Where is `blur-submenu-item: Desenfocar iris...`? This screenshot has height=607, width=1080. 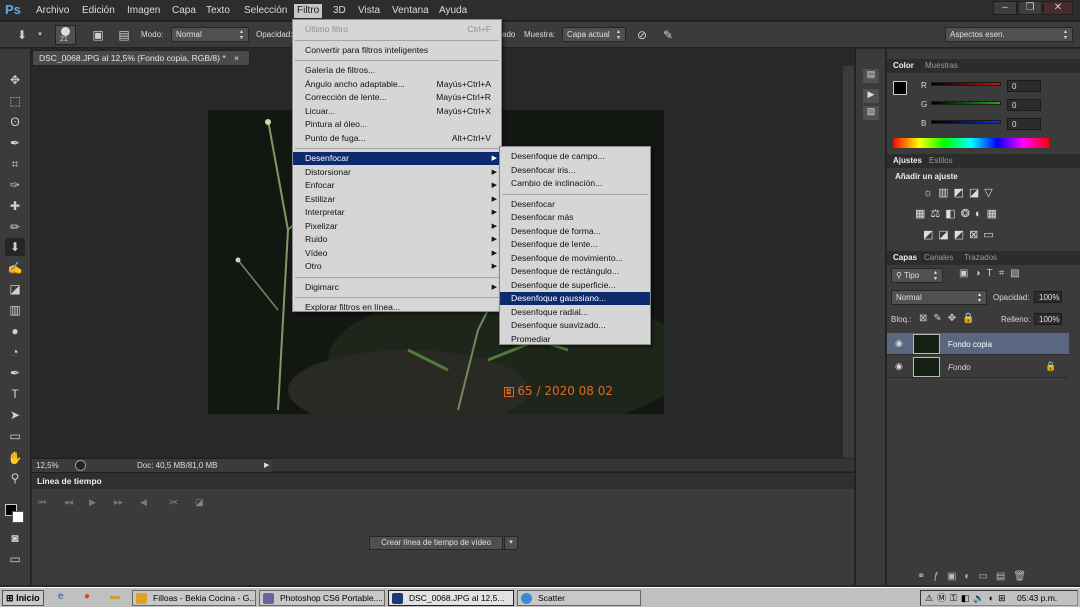
blur-submenu-item: Desenfocar iris... is located at coordinates (575, 170).